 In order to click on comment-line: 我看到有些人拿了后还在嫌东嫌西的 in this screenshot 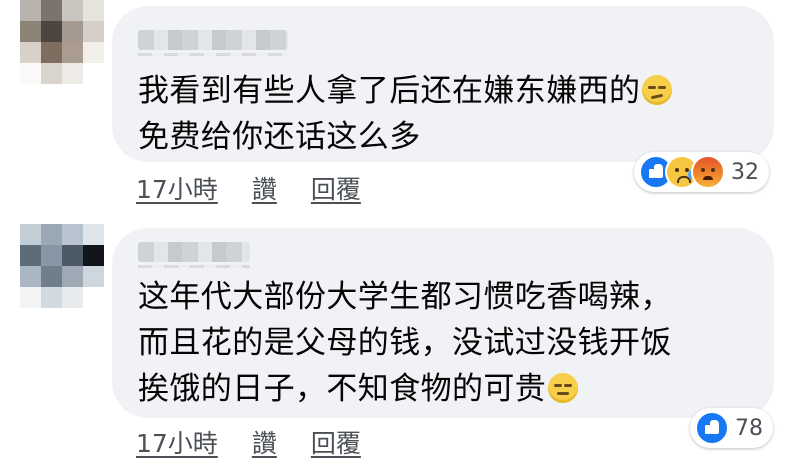, I will do `click(389, 91)`.